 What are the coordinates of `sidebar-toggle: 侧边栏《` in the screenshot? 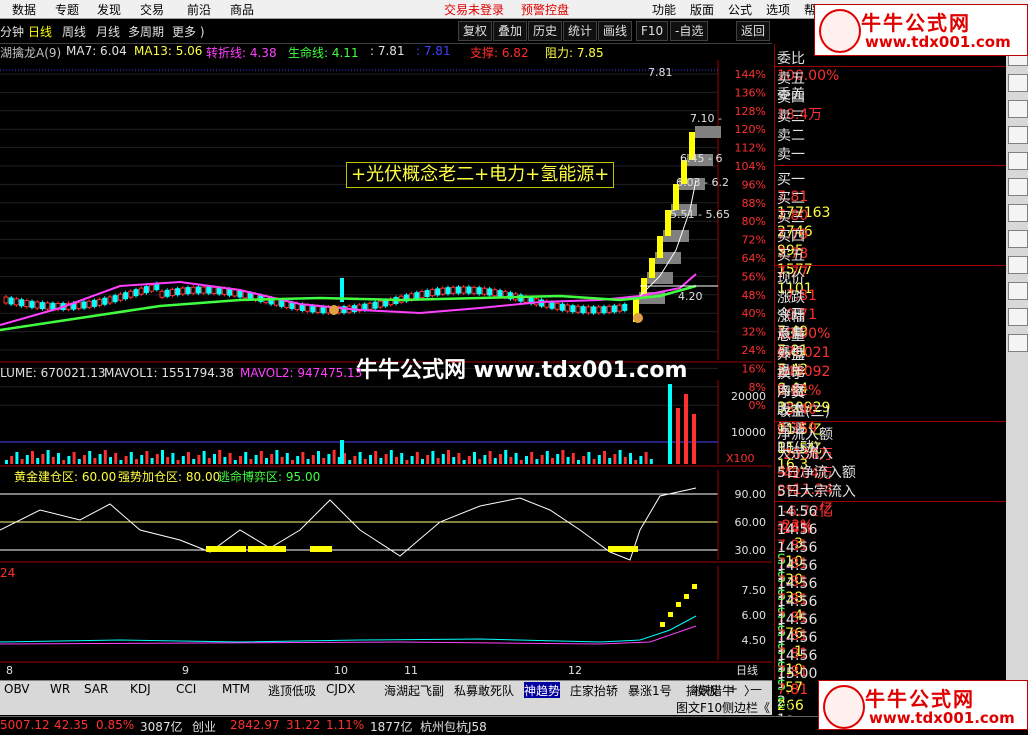 It's located at (746, 707).